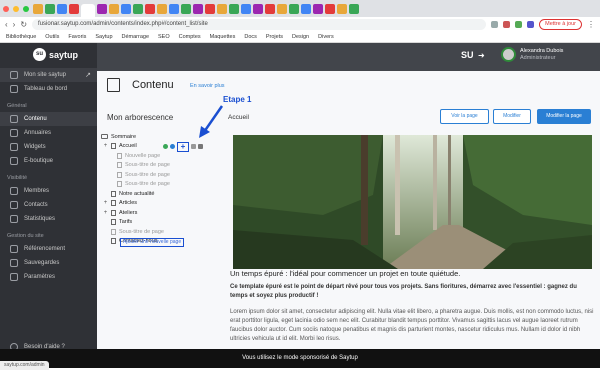  Describe the element at coordinates (163, 213) in the screenshot. I see `tree-item: + Ateliers` at that location.